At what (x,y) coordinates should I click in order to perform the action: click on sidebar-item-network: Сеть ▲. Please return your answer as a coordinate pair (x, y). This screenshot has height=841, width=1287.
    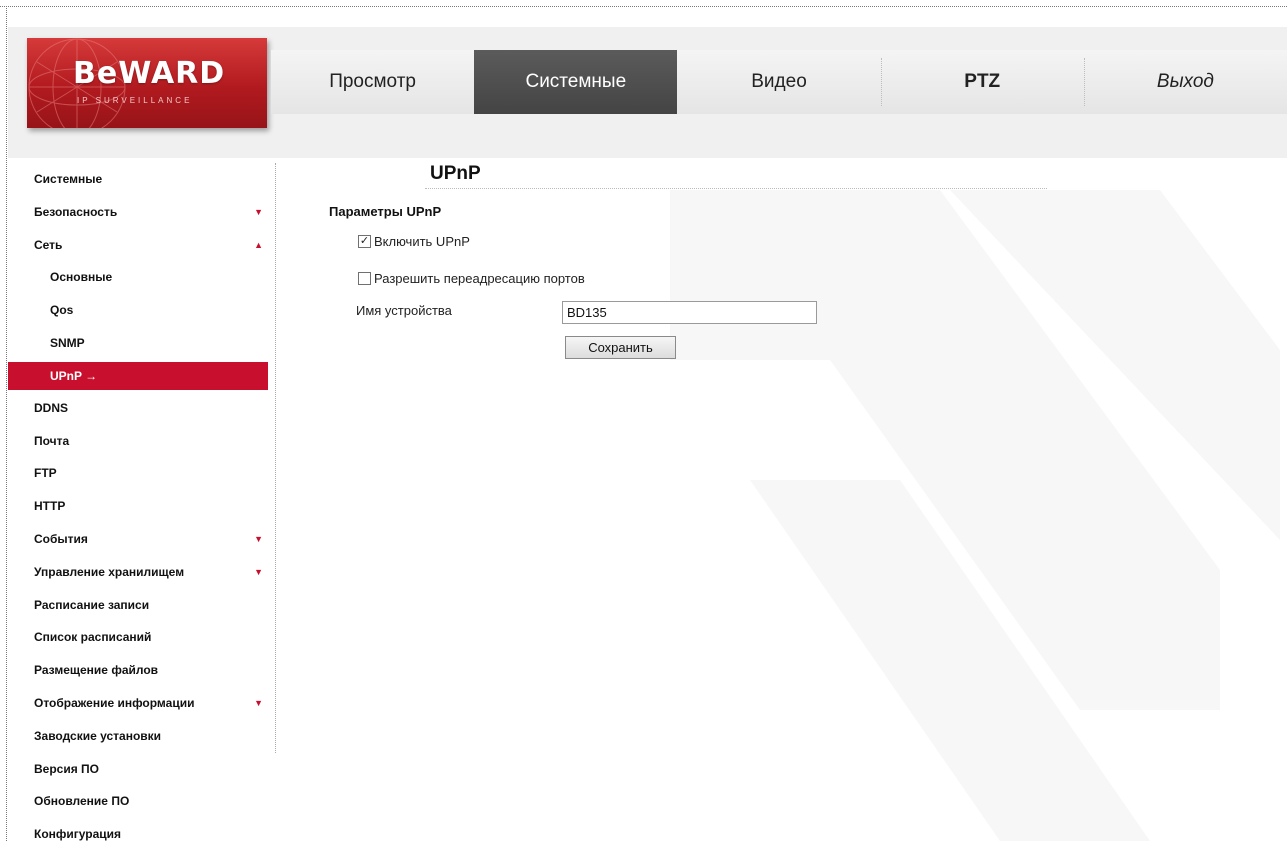
    Looking at the image, I should click on (138, 245).